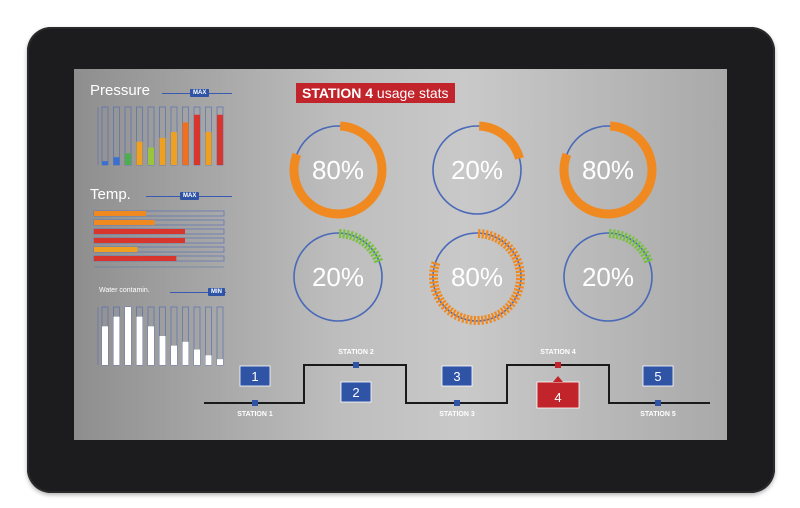 This screenshot has width=800, height=508. Describe the element at coordinates (356, 352) in the screenshot. I see `station-label: STATION 2` at that location.